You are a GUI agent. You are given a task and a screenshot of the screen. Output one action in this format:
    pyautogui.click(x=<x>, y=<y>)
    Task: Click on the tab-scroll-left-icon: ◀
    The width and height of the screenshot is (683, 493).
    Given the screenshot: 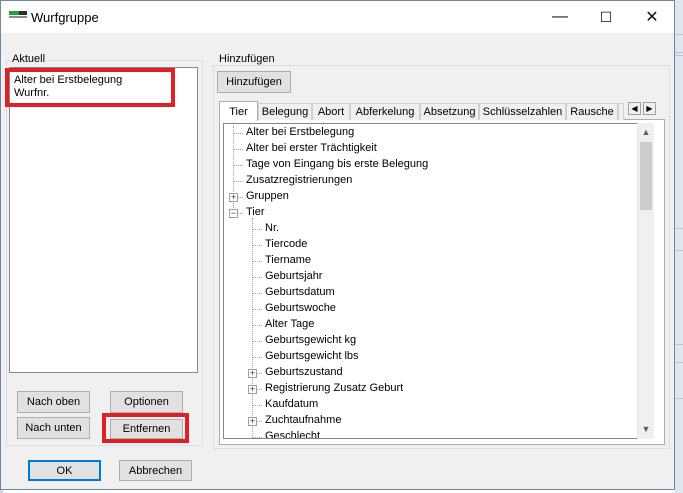 What is the action you would take?
    pyautogui.click(x=634, y=108)
    